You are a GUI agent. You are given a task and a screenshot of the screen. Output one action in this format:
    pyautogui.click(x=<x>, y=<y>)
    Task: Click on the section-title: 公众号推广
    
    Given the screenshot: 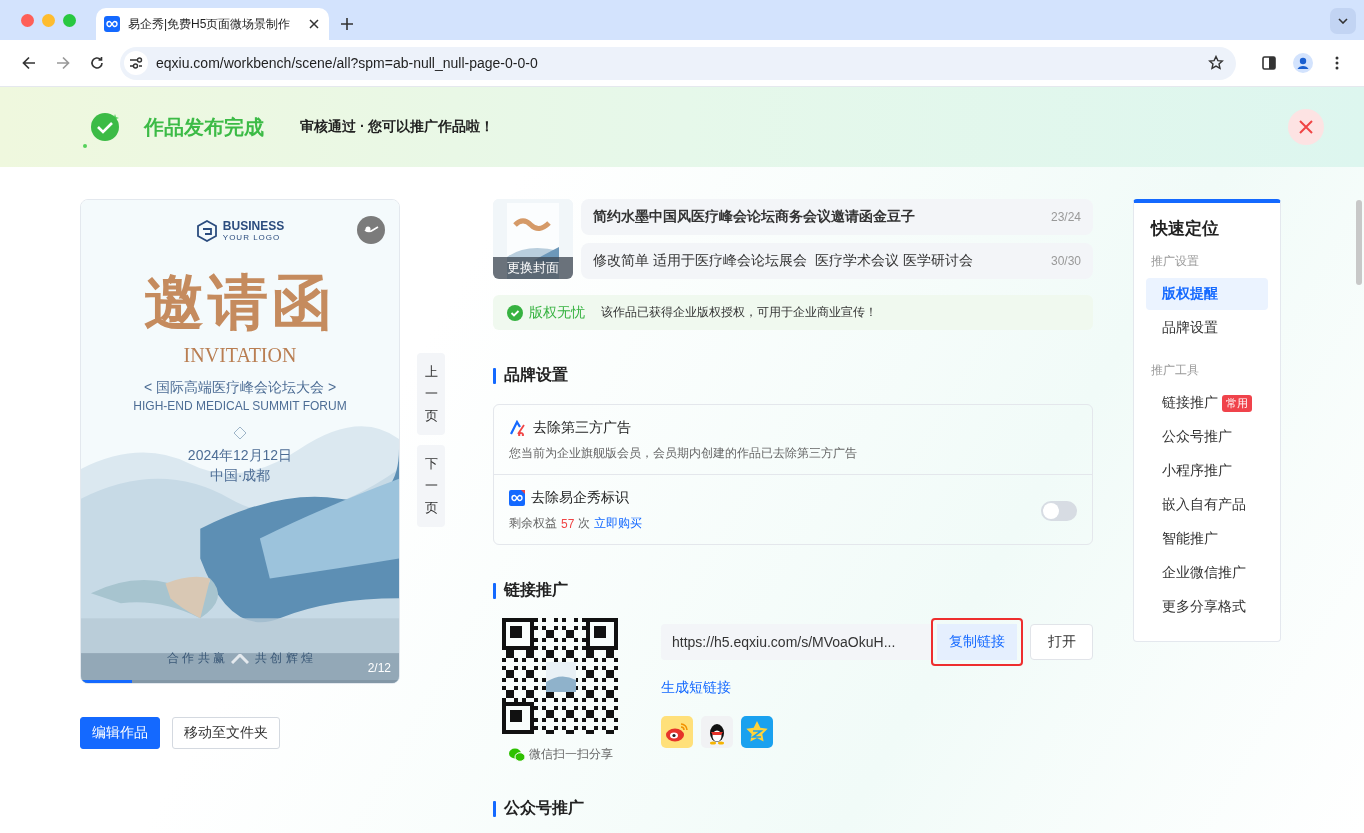 What is the action you would take?
    pyautogui.click(x=544, y=808)
    